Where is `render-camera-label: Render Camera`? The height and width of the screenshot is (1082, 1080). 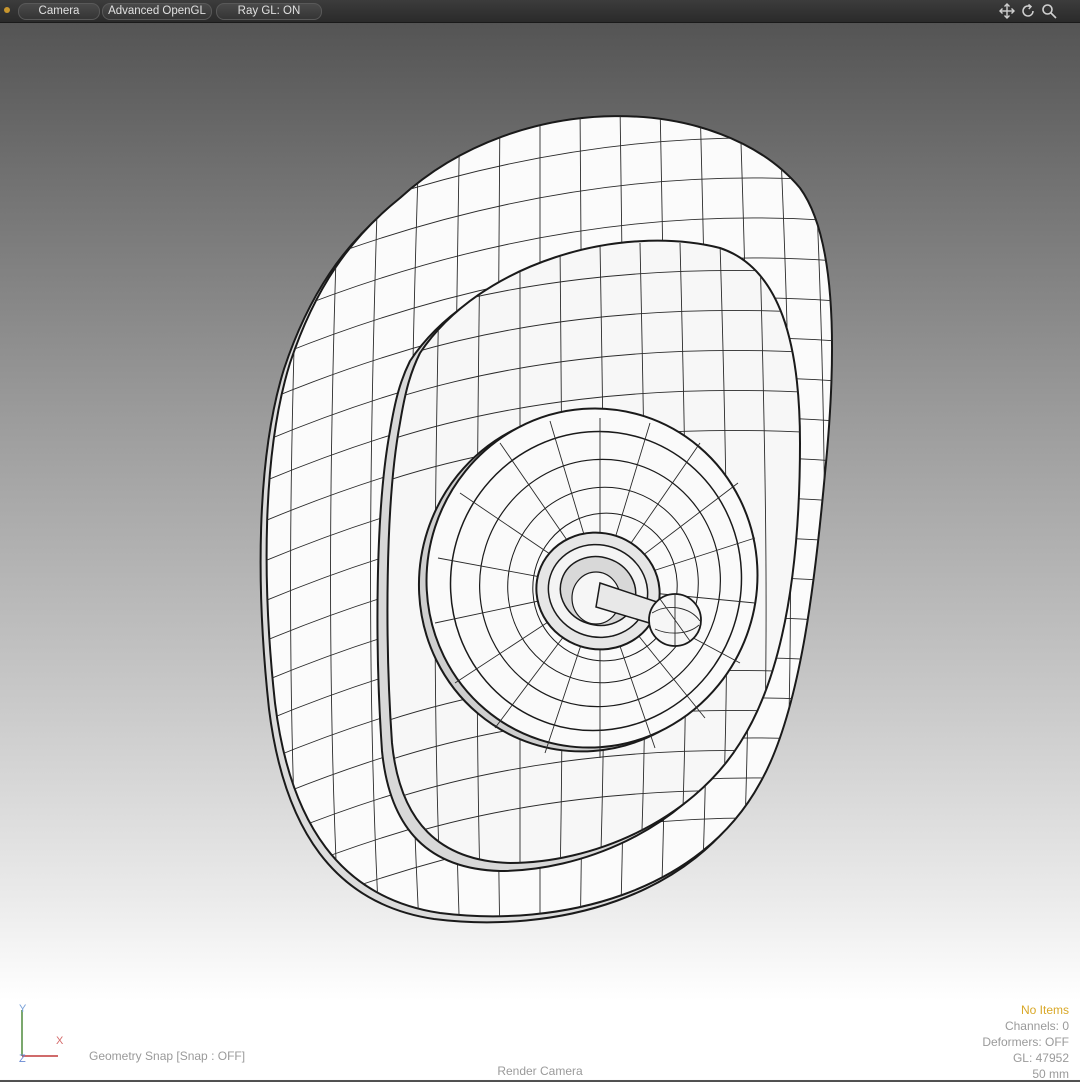 render-camera-label: Render Camera is located at coordinates (540, 1071).